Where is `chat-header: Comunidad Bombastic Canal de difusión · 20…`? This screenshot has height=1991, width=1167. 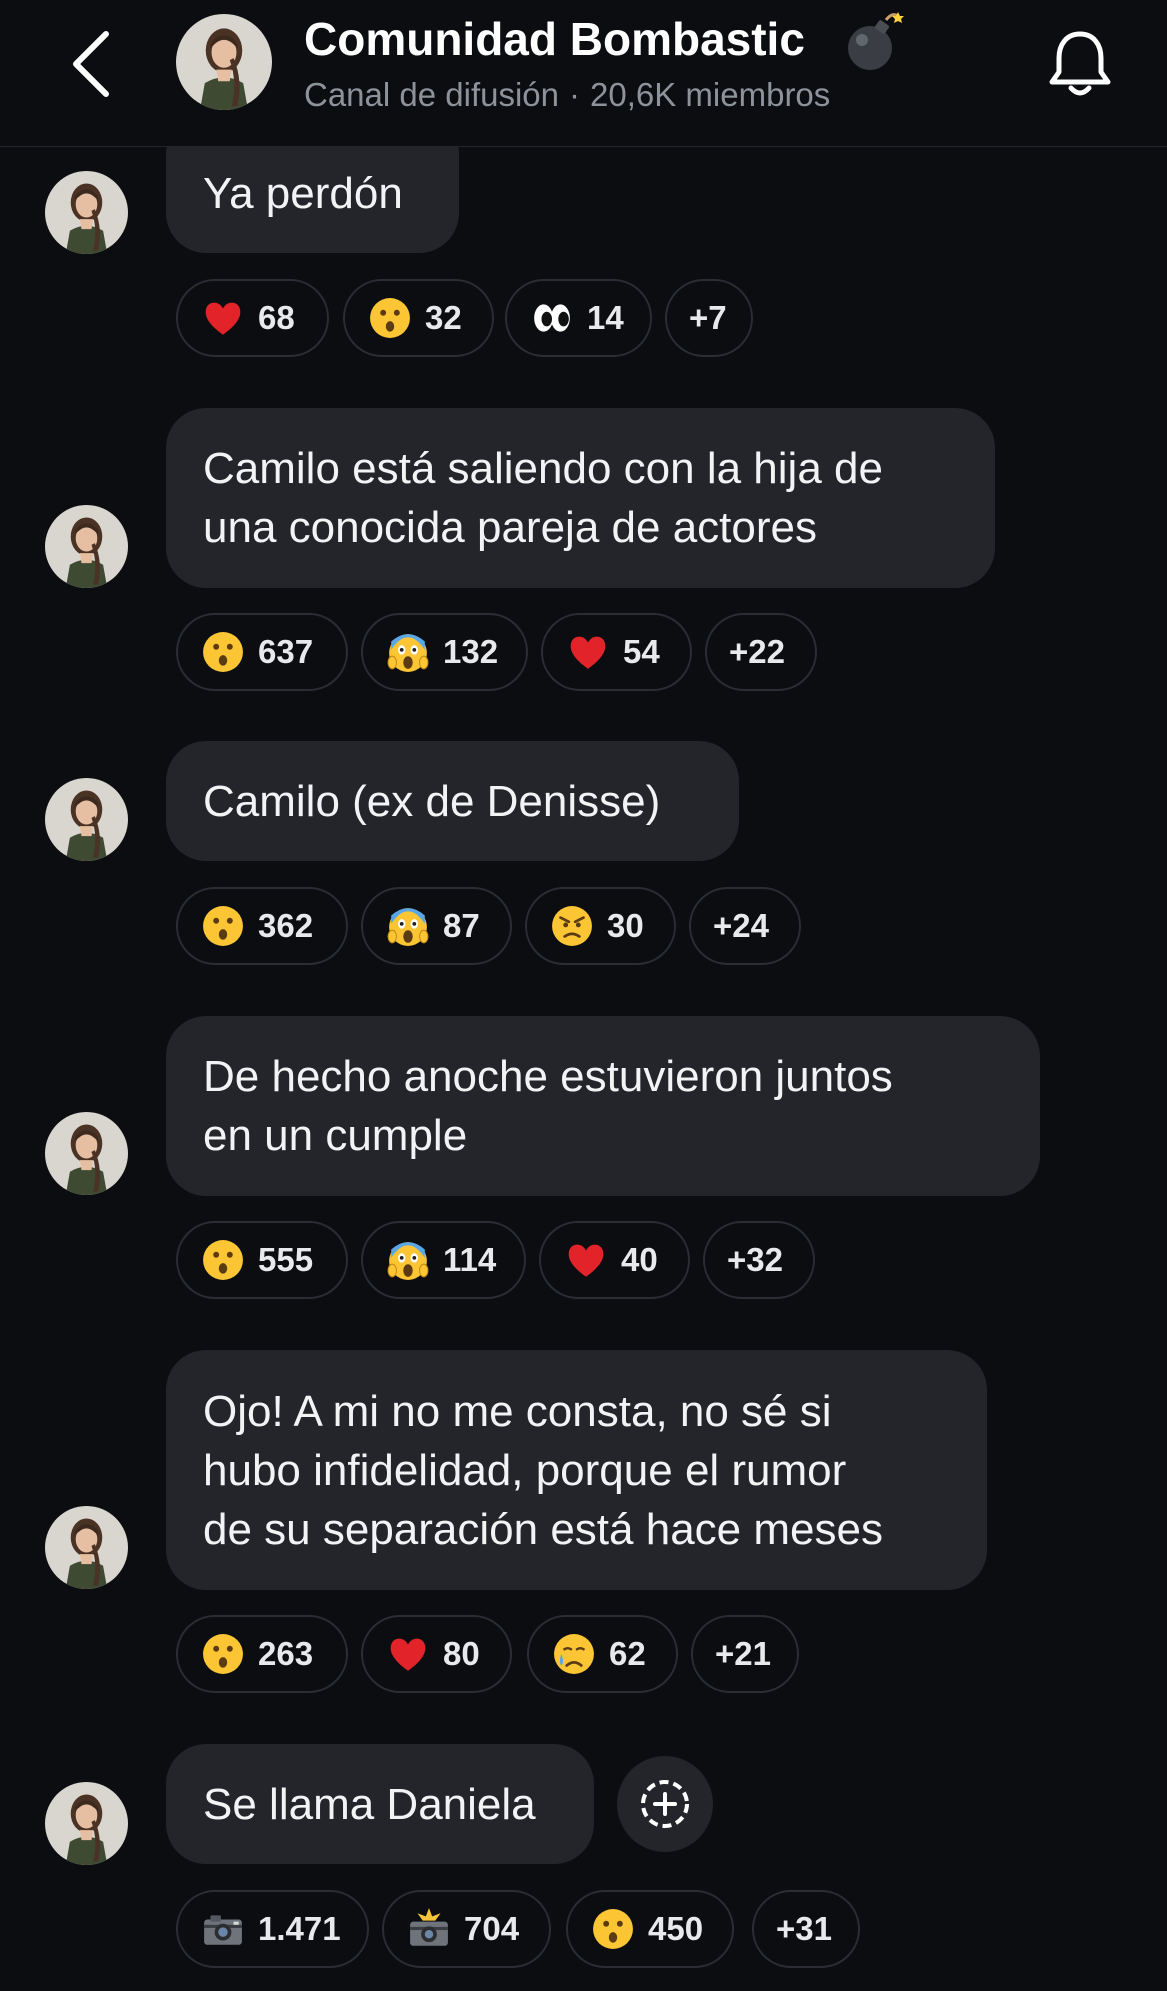
chat-header: Comunidad Bombastic Canal de difusión · 20… is located at coordinates (583, 73).